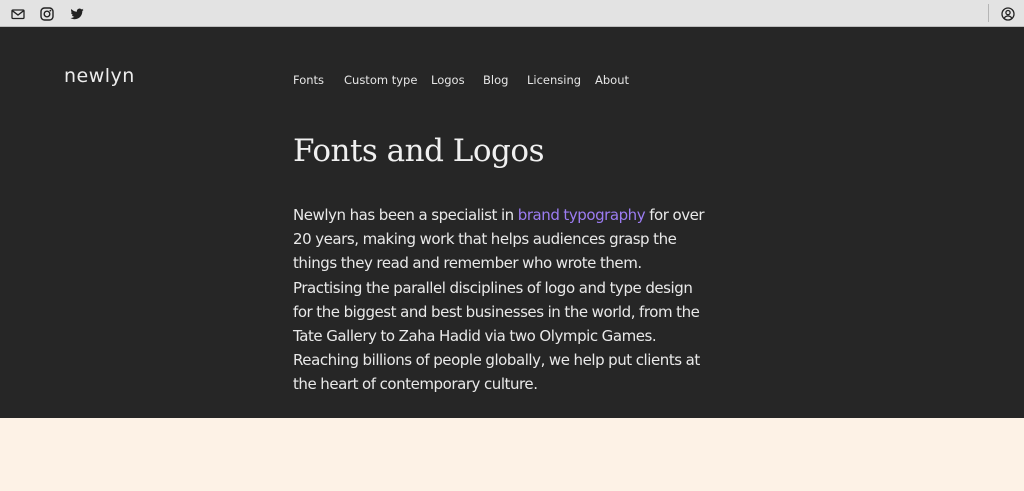  What do you see at coordinates (405, 215) in the screenshot?
I see `intro-text: Newlyn has been a specialist in` at bounding box center [405, 215].